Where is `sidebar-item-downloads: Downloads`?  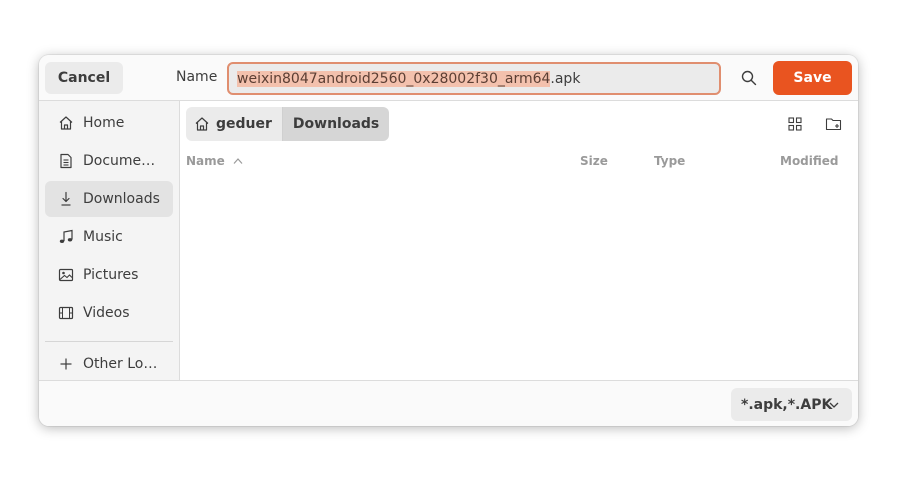
sidebar-item-downloads: Downloads is located at coordinates (109, 199).